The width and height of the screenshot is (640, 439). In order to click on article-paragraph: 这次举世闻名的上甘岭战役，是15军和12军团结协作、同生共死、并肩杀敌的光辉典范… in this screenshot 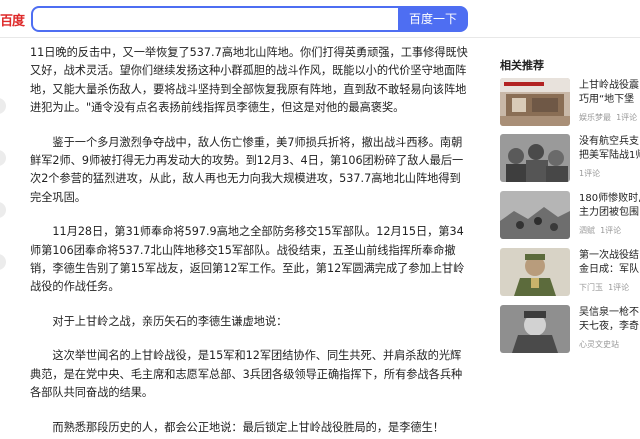, I will do `click(246, 374)`.